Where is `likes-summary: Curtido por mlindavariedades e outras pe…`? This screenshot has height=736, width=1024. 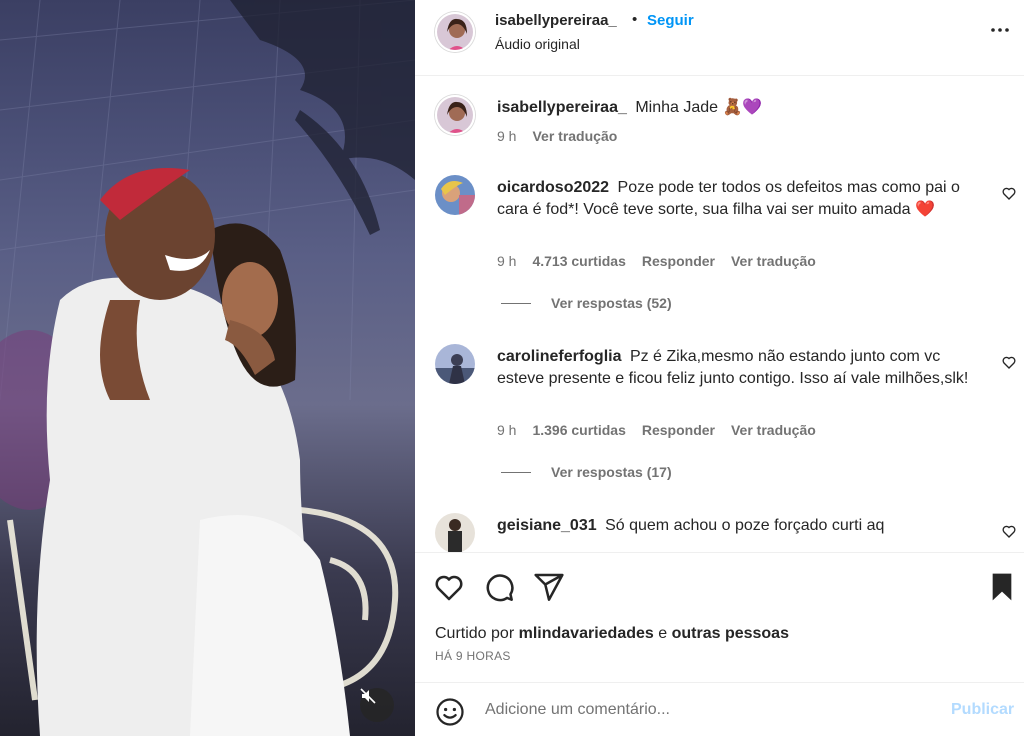
likes-summary: Curtido por mlindavariedades e outras pe… is located at coordinates (612, 634).